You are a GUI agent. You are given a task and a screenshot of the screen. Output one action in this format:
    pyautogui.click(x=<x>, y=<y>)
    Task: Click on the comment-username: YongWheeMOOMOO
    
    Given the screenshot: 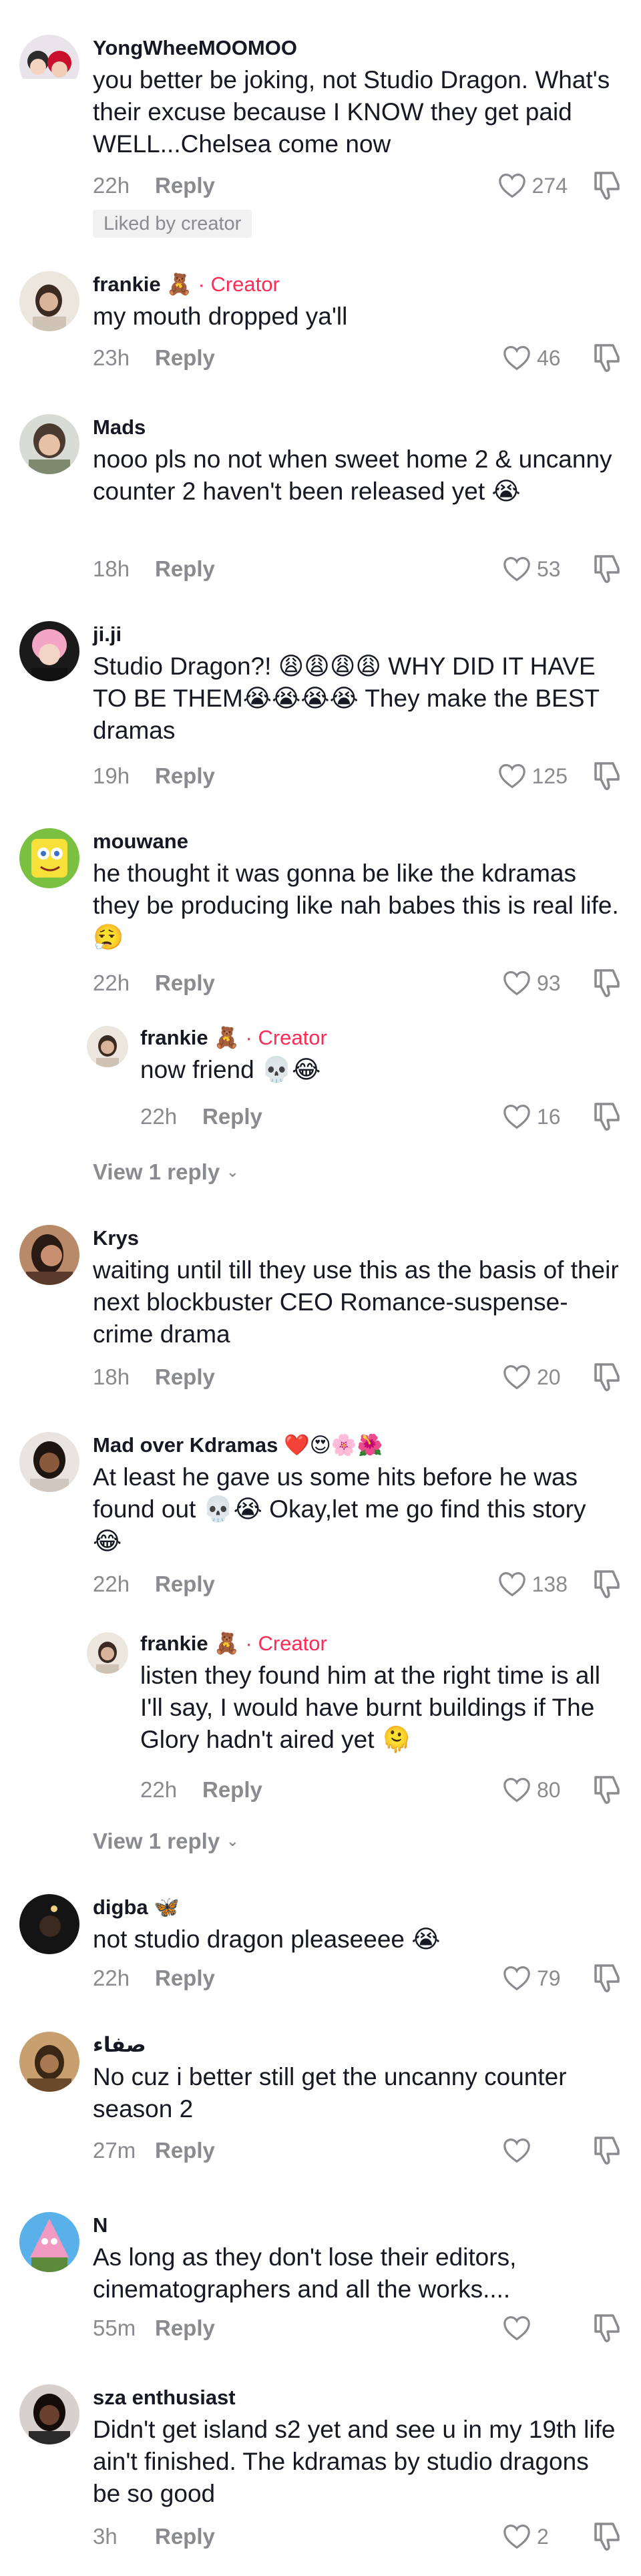 What is the action you would take?
    pyautogui.click(x=357, y=48)
    